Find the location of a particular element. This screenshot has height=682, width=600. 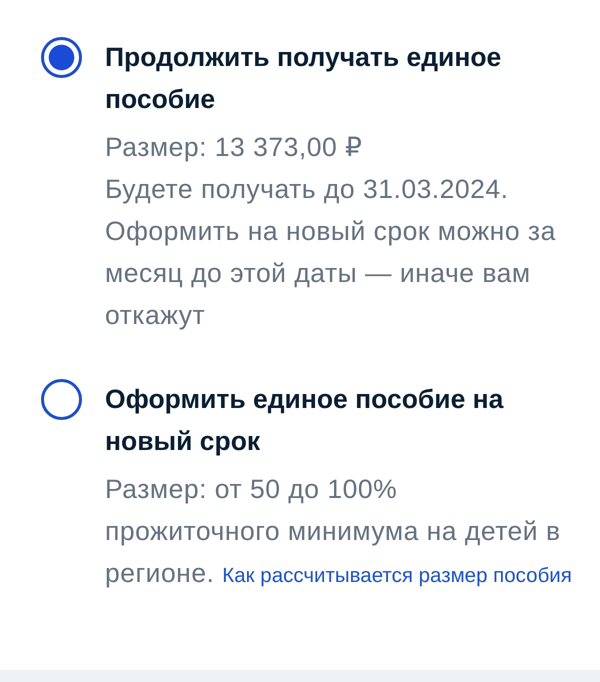

option-description: Размер: от 50 до 100% is located at coordinates (251, 489).